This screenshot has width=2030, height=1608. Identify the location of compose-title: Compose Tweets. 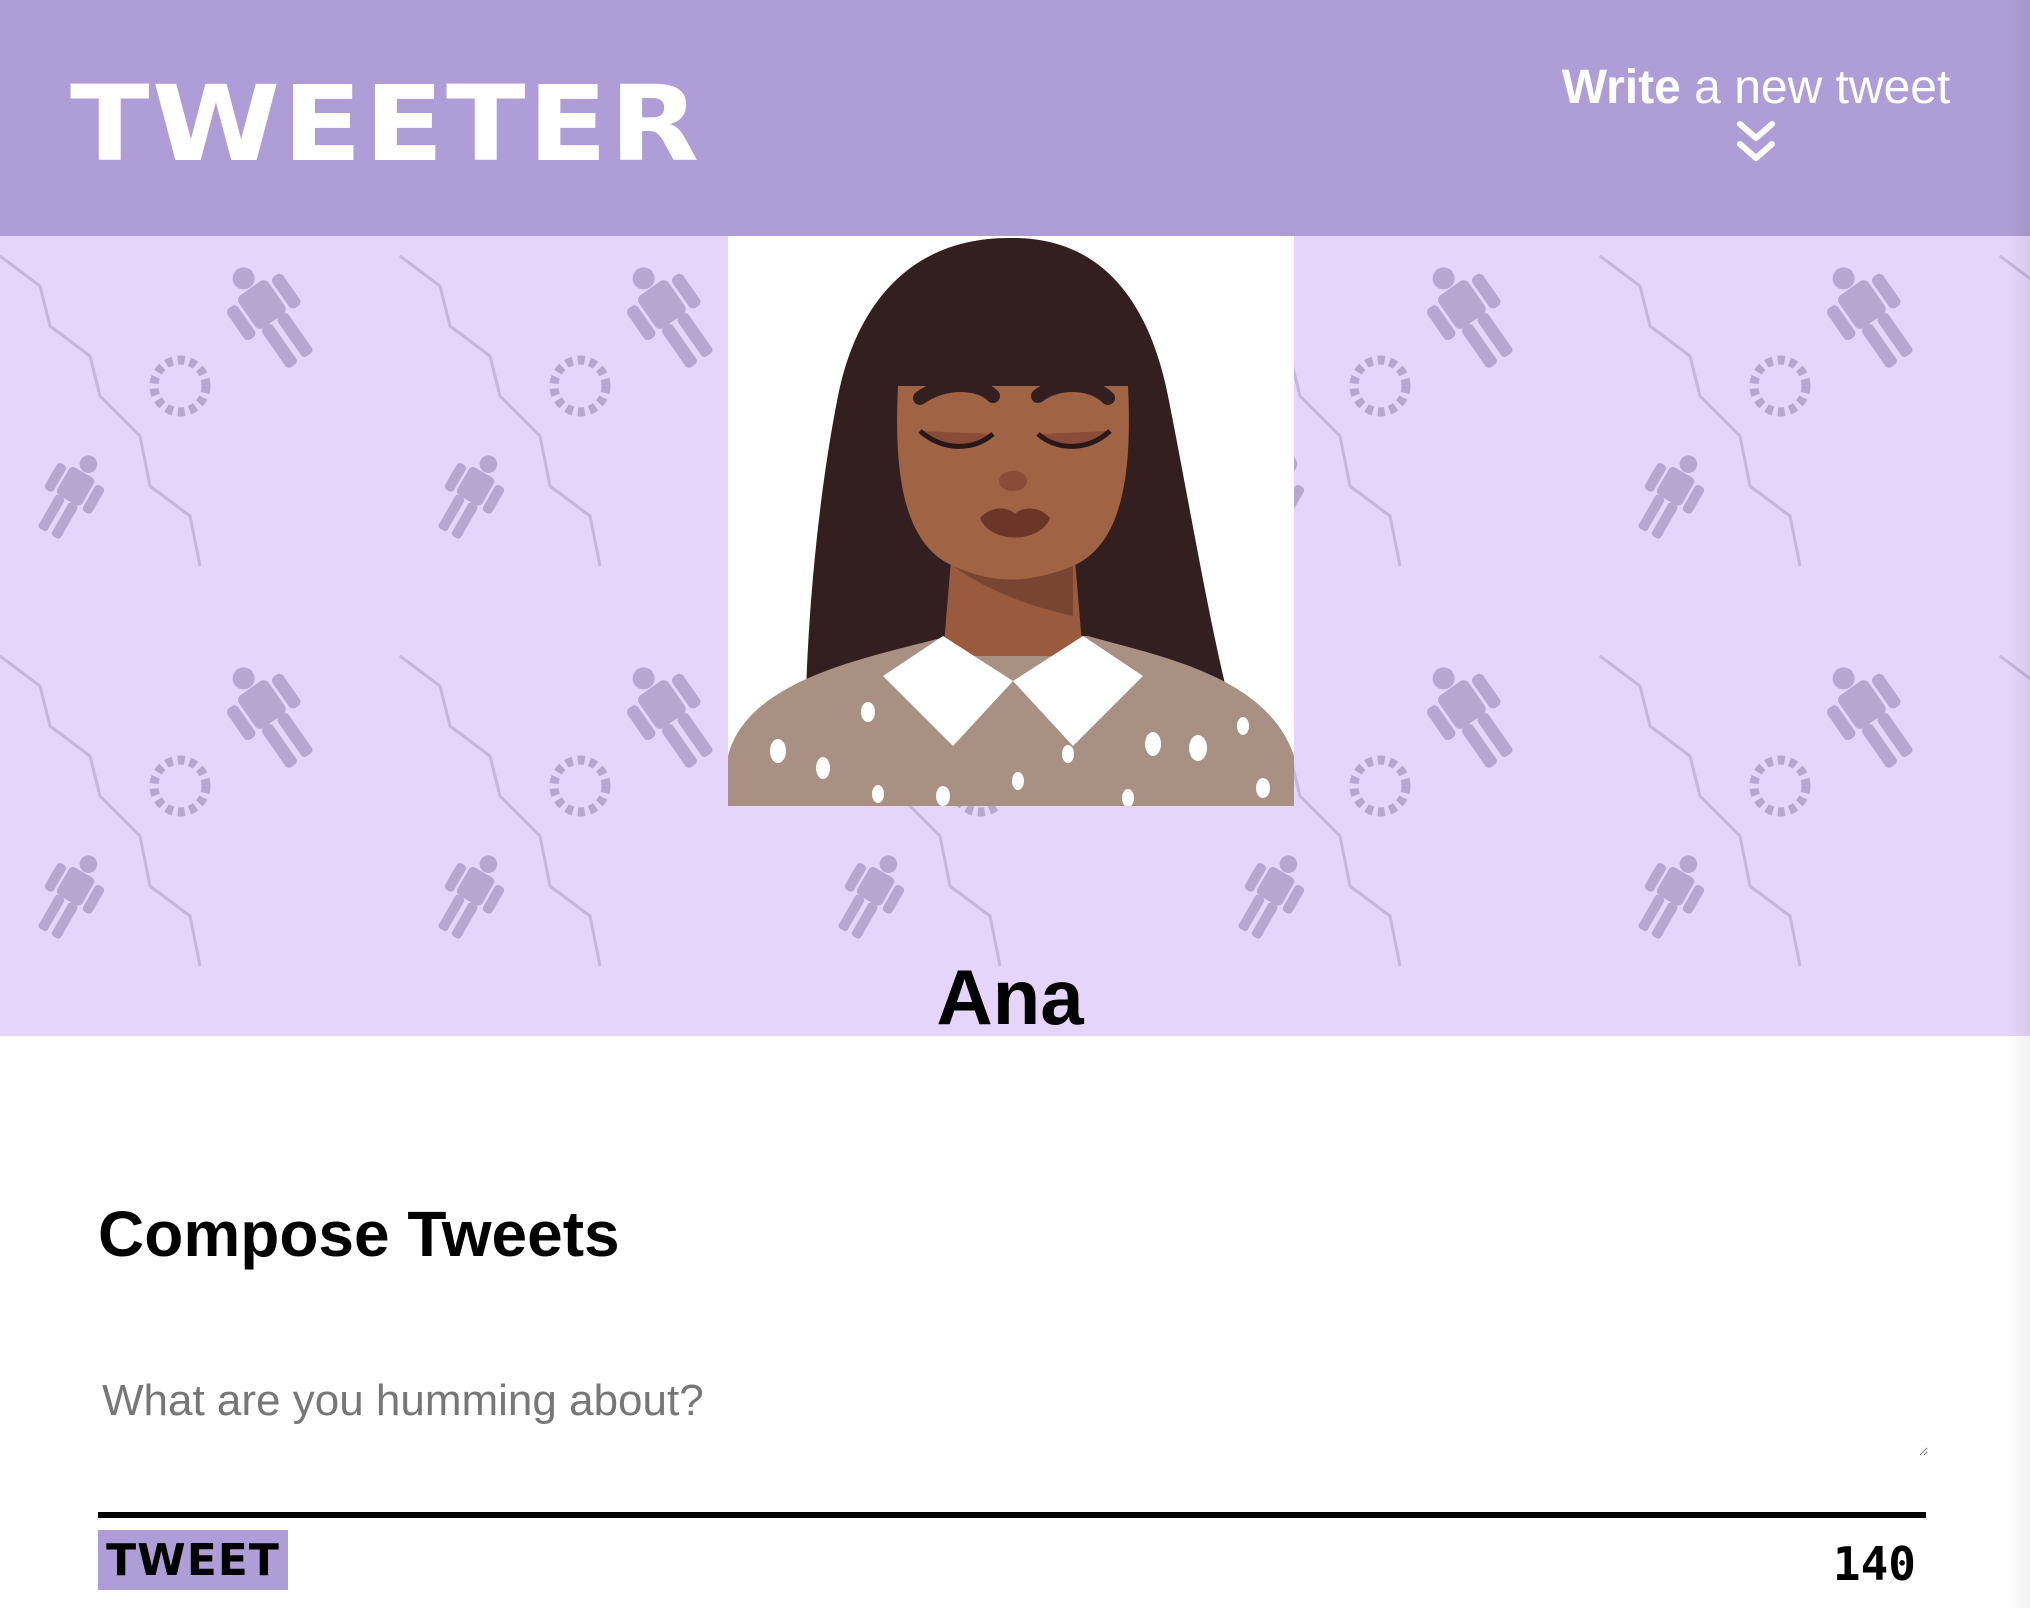
(359, 1234).